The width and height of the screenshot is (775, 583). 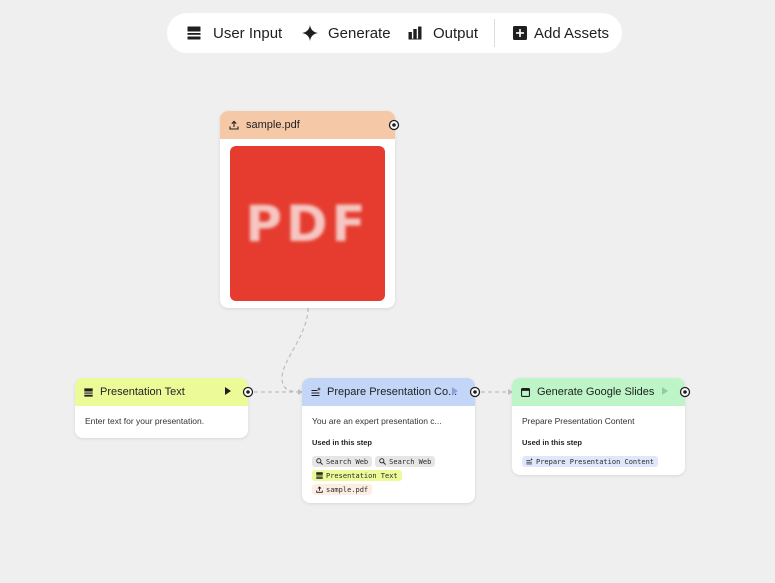 I want to click on node-header: sample.pdf, so click(x=310, y=125).